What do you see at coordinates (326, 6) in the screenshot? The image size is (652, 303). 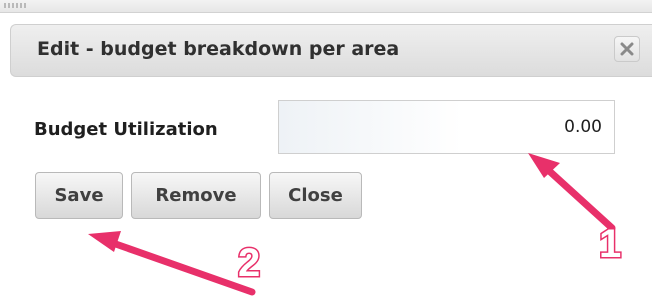 I see `window-top-strip` at bounding box center [326, 6].